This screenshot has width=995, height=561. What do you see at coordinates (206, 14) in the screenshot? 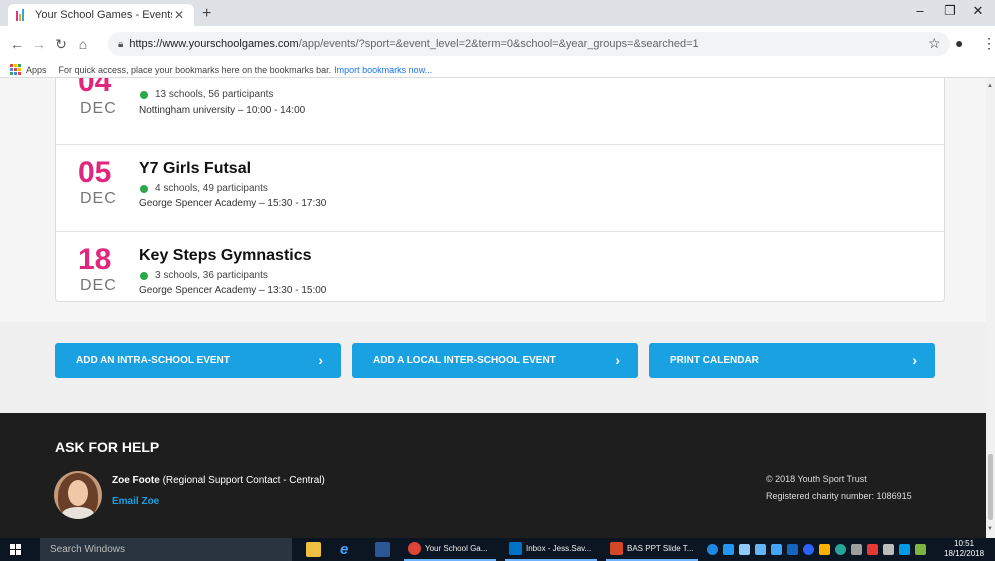
I see `new-tab-icon: +` at bounding box center [206, 14].